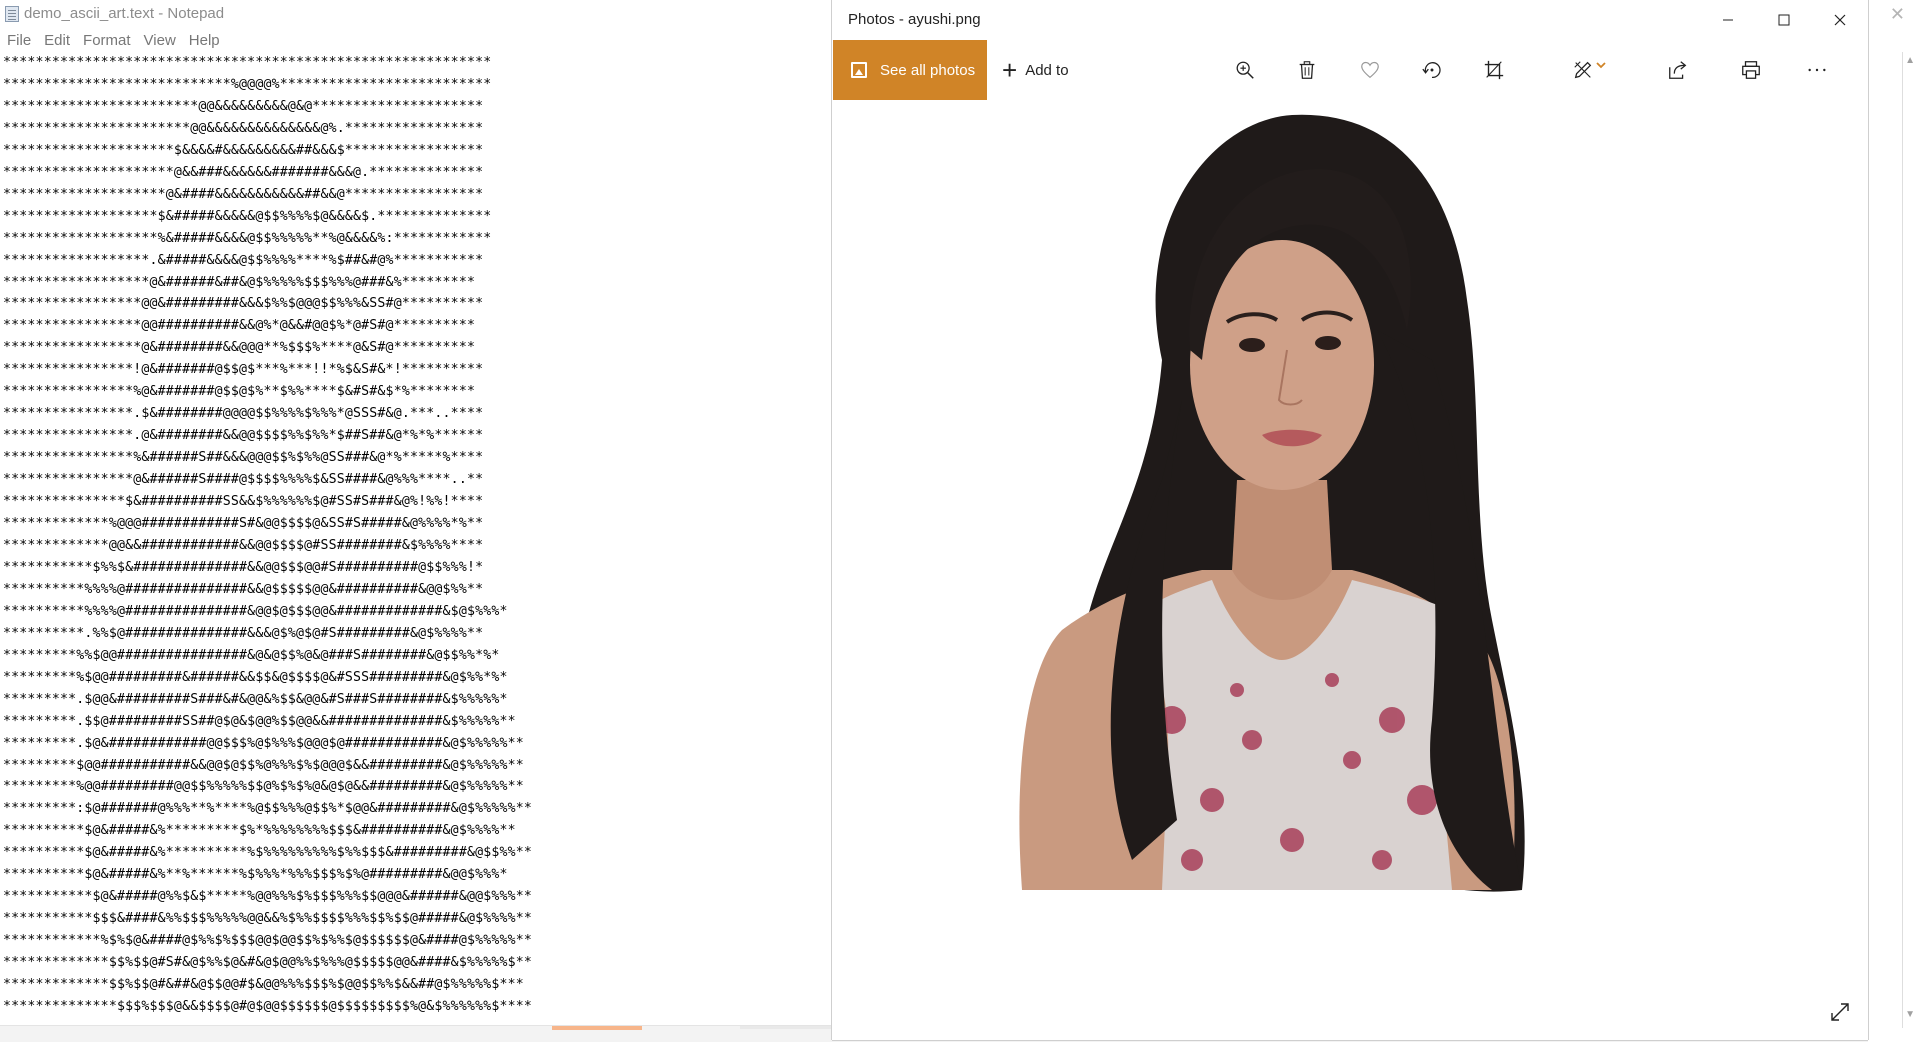 This screenshot has height=1042, width=1919. What do you see at coordinates (1902, 540) in the screenshot?
I see `scrollbar-divider` at bounding box center [1902, 540].